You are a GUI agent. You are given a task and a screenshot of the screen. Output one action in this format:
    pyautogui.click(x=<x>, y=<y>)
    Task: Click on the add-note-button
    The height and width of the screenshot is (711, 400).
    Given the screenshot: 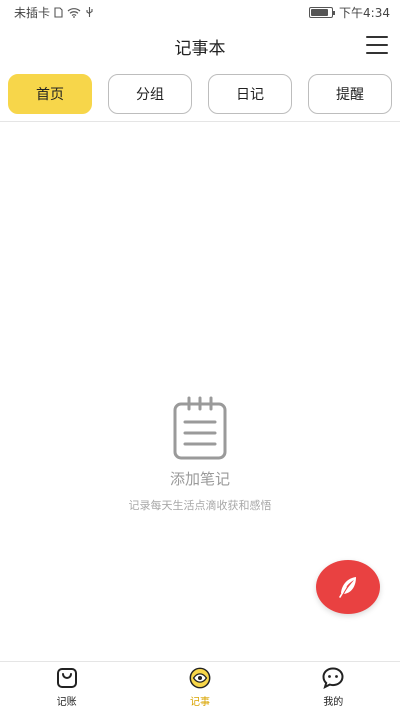 What is the action you would take?
    pyautogui.click(x=348, y=587)
    